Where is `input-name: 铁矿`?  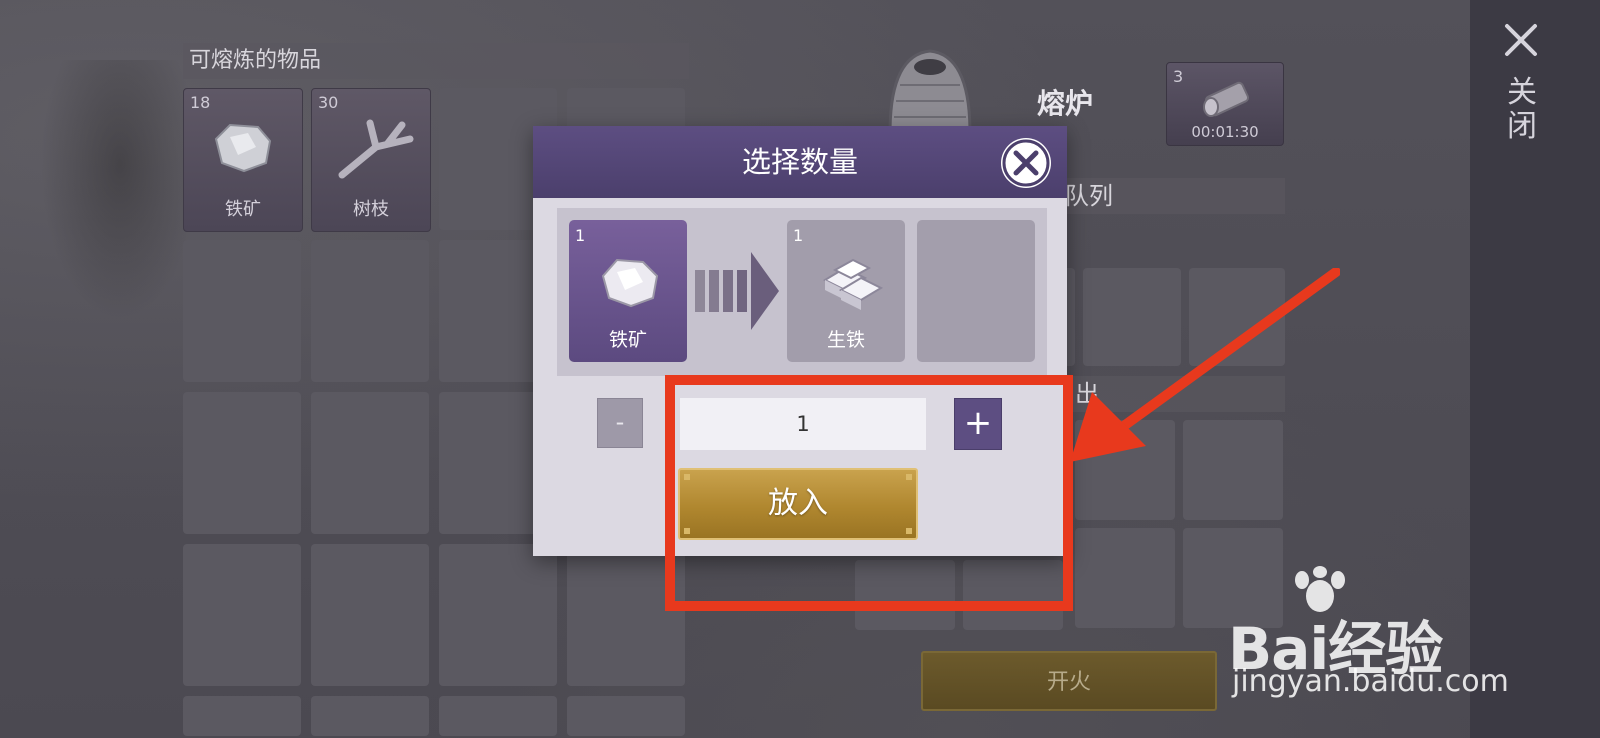
input-name: 铁矿 is located at coordinates (627, 340).